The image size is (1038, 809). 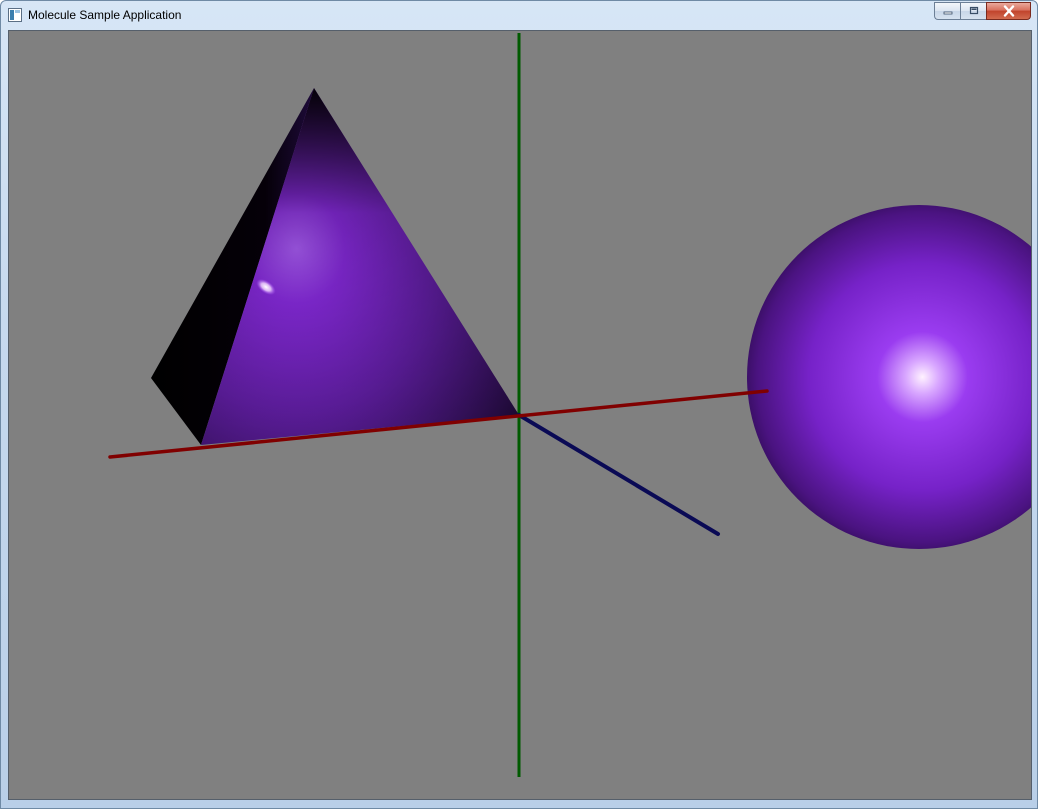 I want to click on title-bar: Molecule Sample Application, so click(x=519, y=15).